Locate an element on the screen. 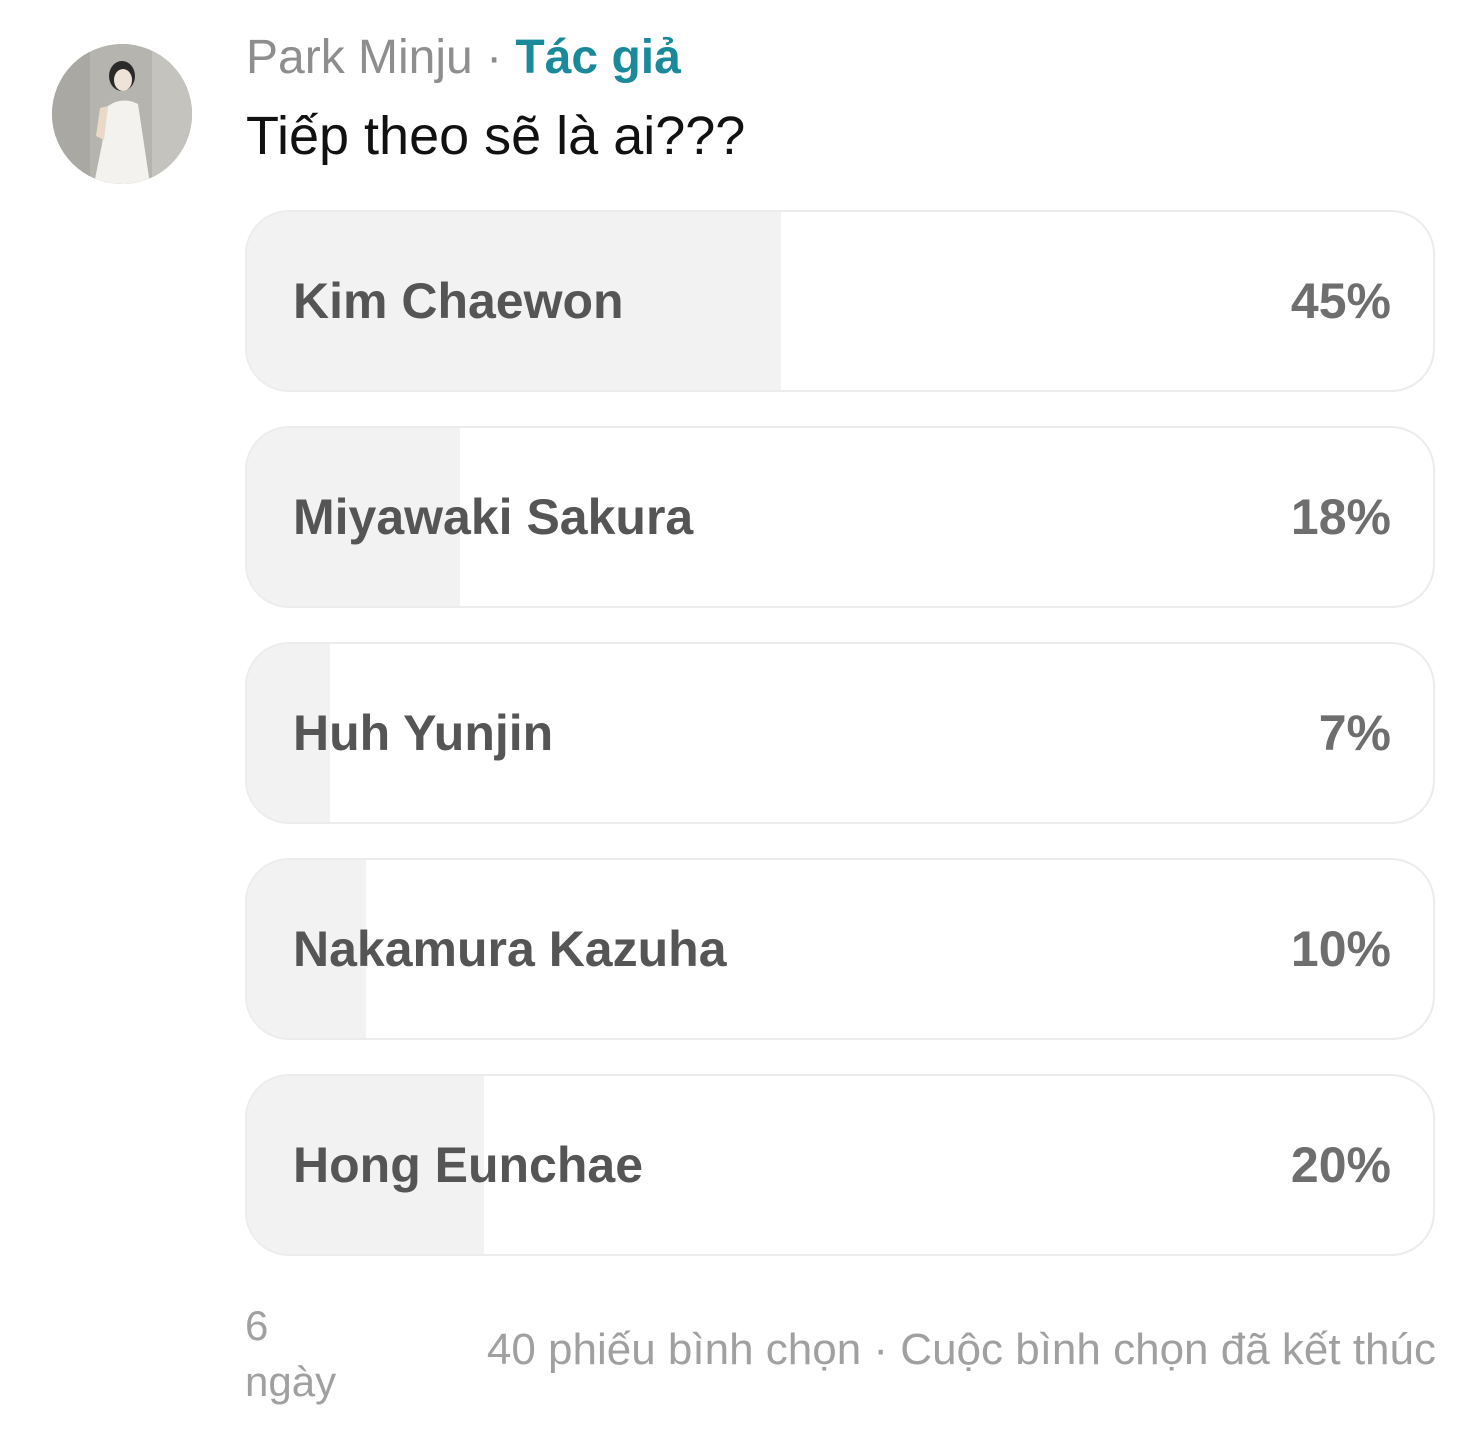 This screenshot has width=1484, height=1448. poll-option-label: Kim Chaewon is located at coordinates (458, 301).